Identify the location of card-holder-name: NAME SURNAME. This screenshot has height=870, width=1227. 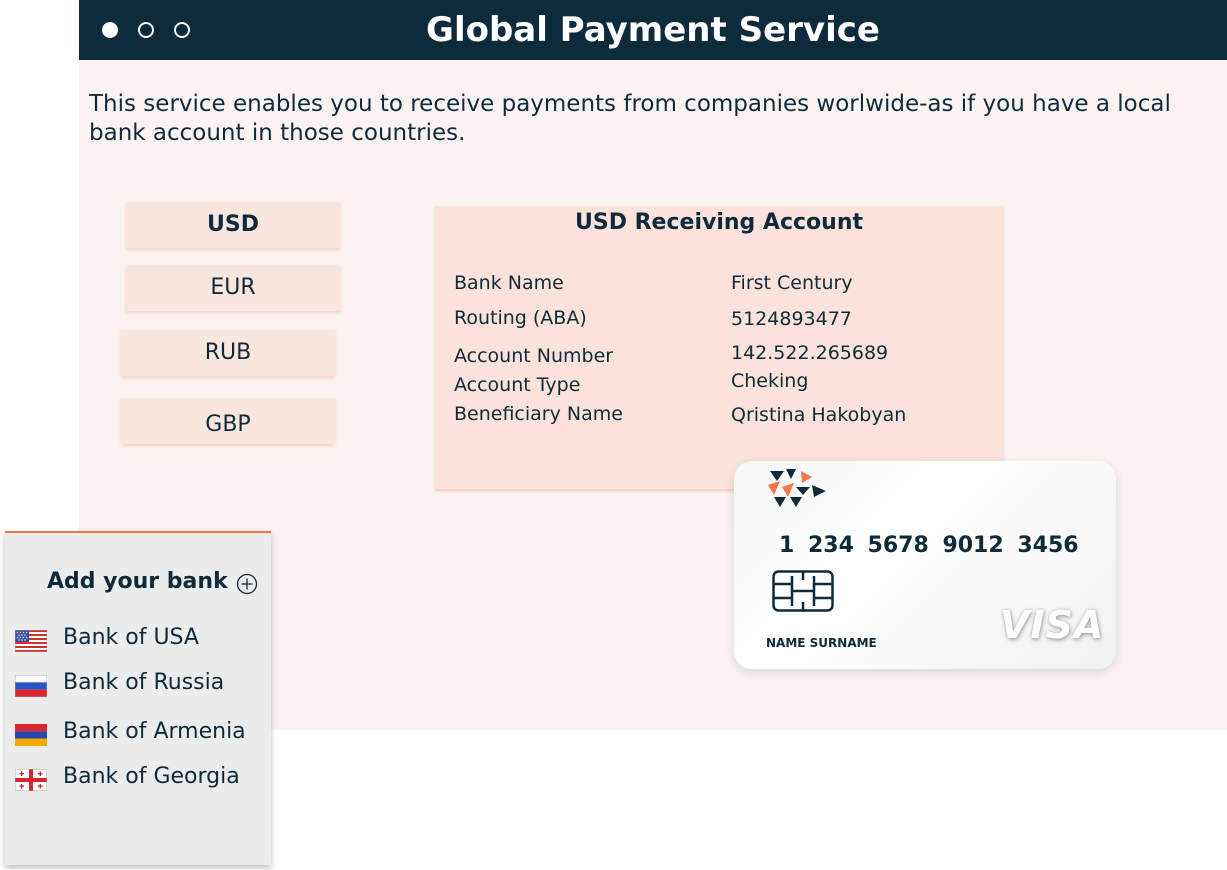
(821, 643).